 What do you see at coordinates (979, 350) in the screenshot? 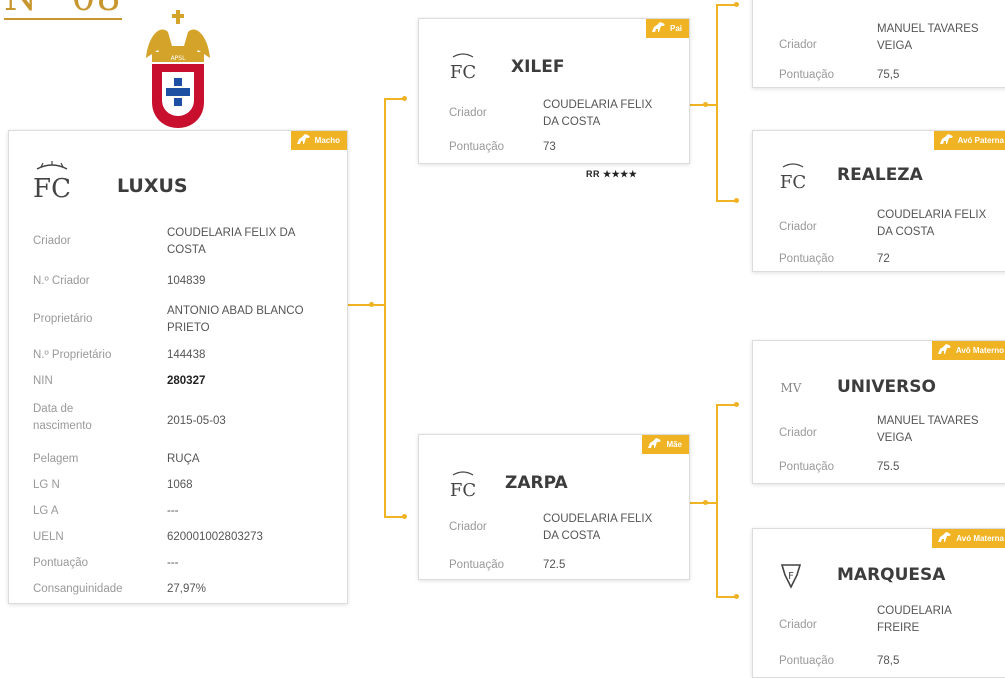
I see `badge-label: Avô Materno` at bounding box center [979, 350].